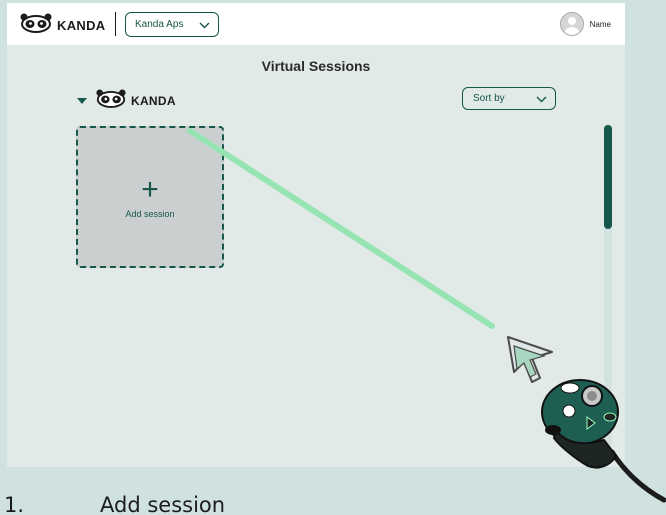 Image resolution: width=666 pixels, height=515 pixels. What do you see at coordinates (489, 98) in the screenshot?
I see `sort-by-label: Sort by` at bounding box center [489, 98].